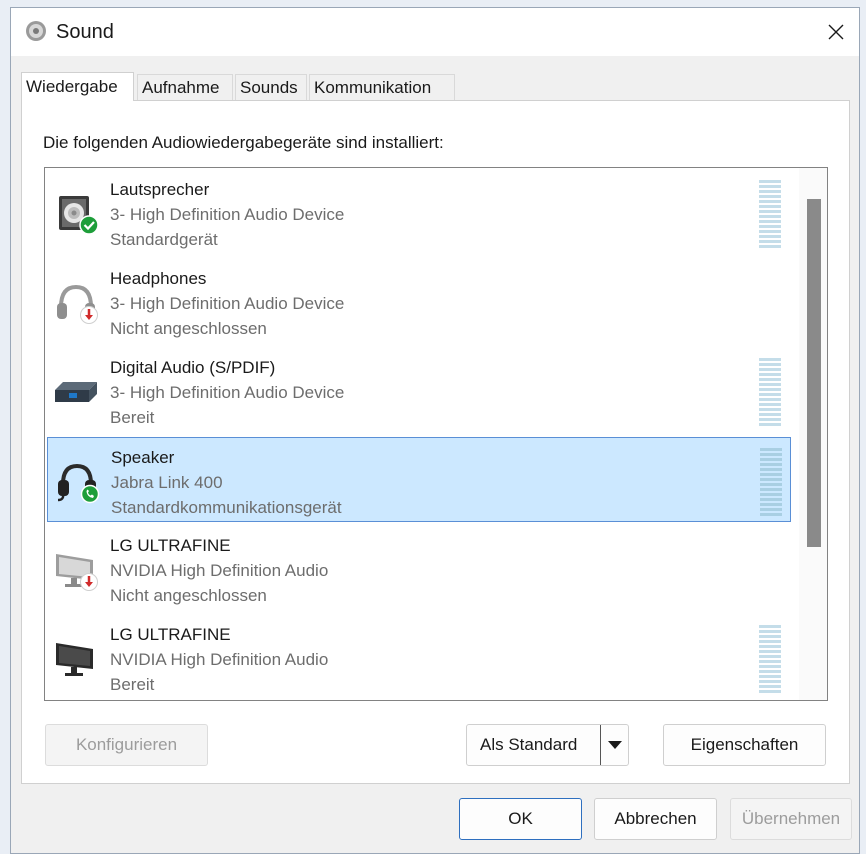 This screenshot has height=854, width=866. I want to click on close-button, so click(836, 32).